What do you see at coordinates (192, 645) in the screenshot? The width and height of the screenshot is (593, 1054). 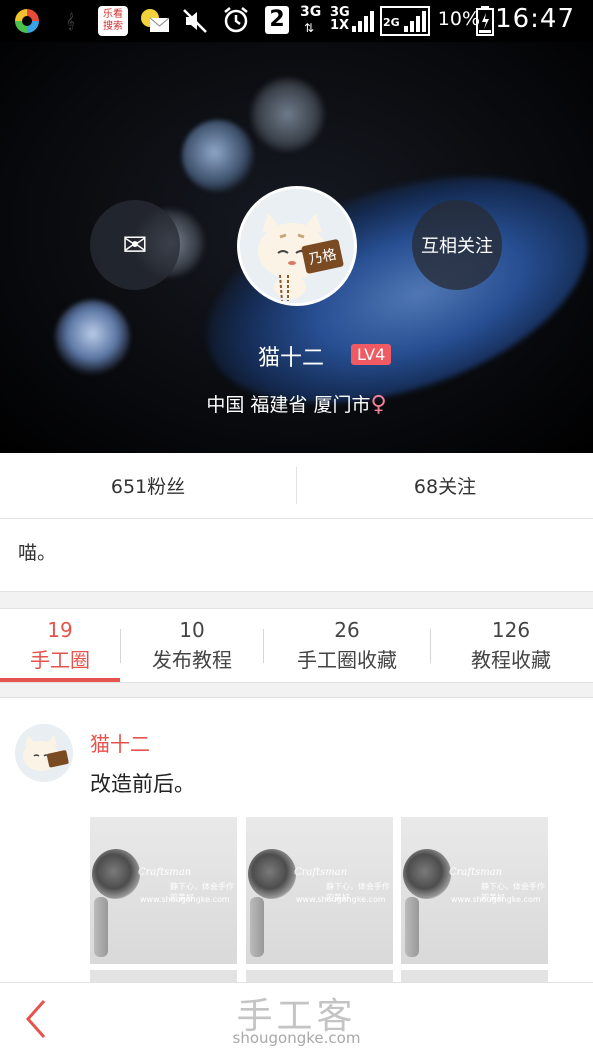 I see `tab-published-tutorials: 10 发布教程` at bounding box center [192, 645].